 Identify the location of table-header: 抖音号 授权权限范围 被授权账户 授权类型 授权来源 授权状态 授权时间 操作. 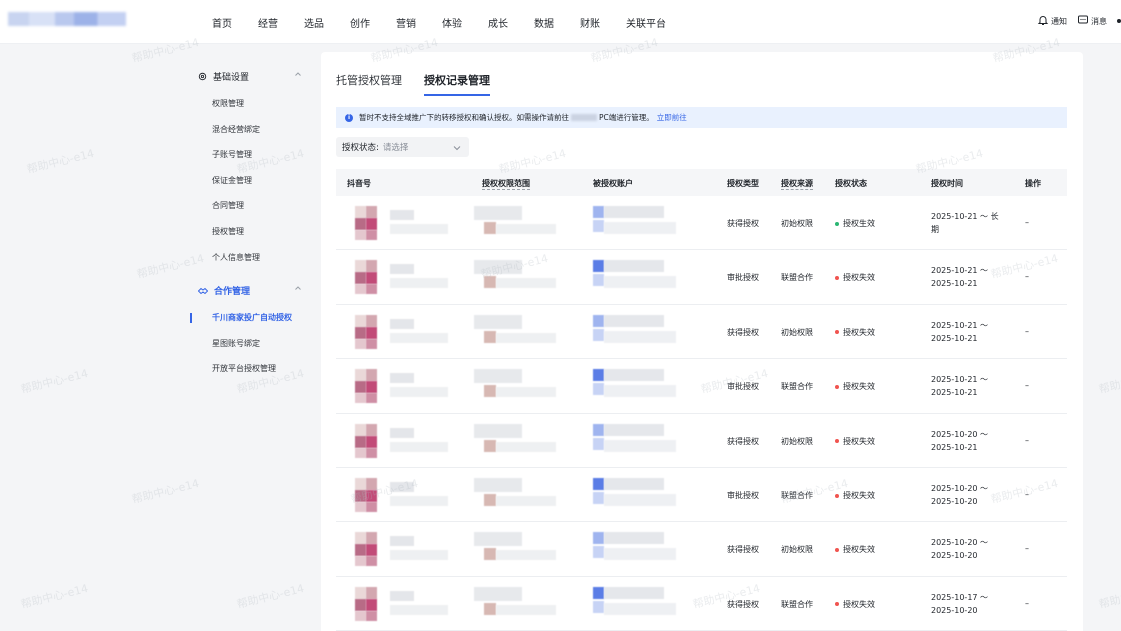
(701, 182).